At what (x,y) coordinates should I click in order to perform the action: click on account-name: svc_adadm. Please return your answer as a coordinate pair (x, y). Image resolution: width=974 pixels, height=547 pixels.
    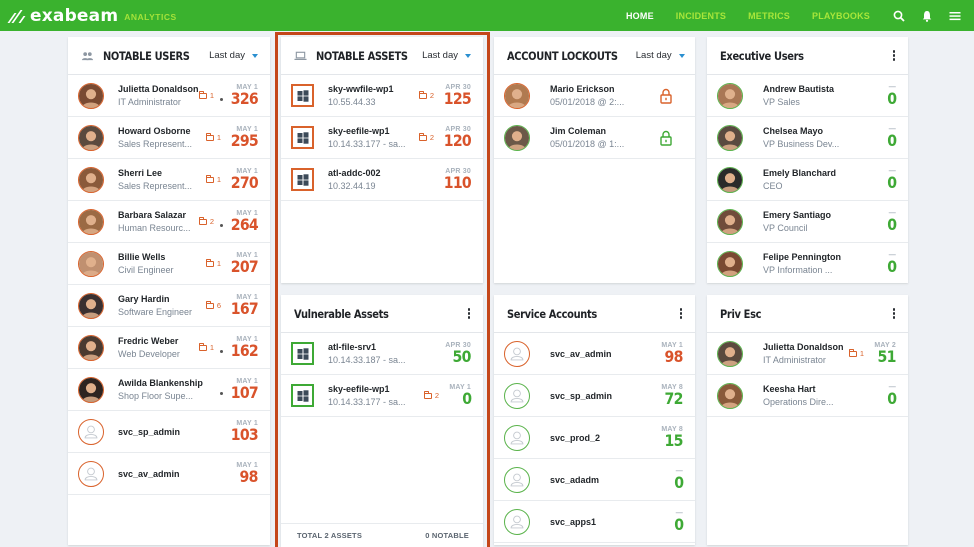
    Looking at the image, I should click on (603, 480).